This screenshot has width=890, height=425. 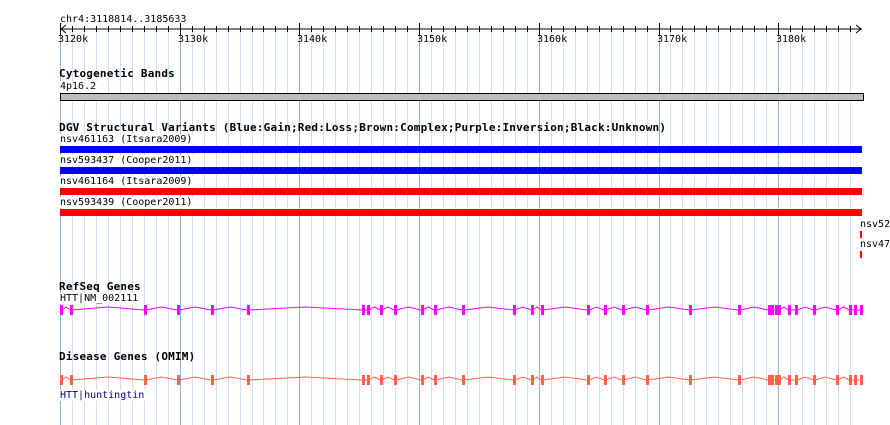 I want to click on ruler-tick-label: 3130k, so click(x=193, y=39).